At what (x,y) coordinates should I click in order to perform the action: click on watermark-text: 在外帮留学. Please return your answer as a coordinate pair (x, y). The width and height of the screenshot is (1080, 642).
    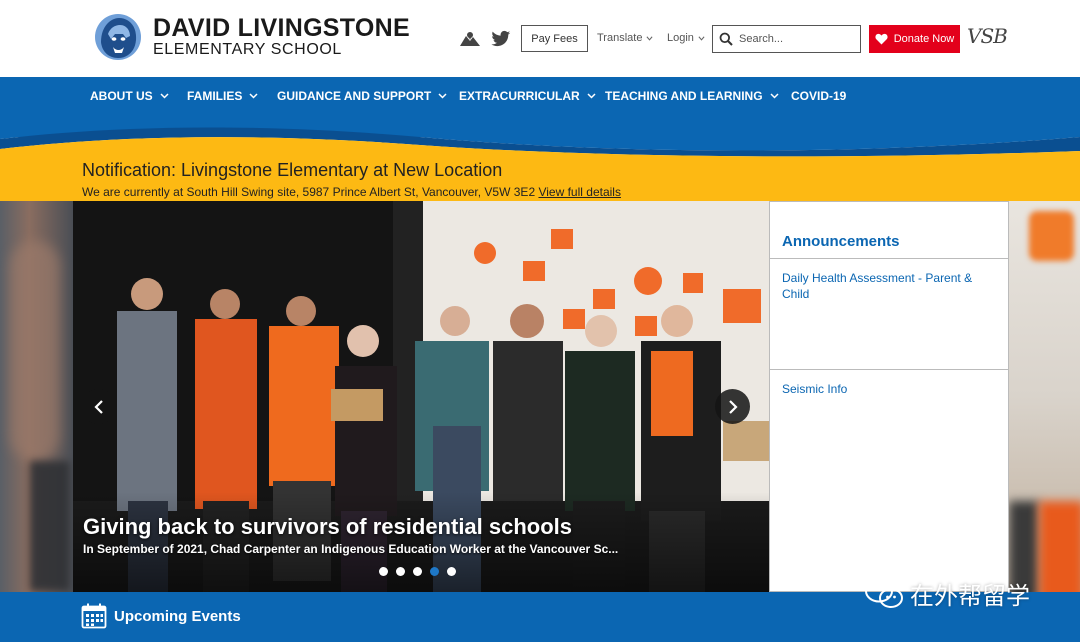
    Looking at the image, I should click on (970, 596).